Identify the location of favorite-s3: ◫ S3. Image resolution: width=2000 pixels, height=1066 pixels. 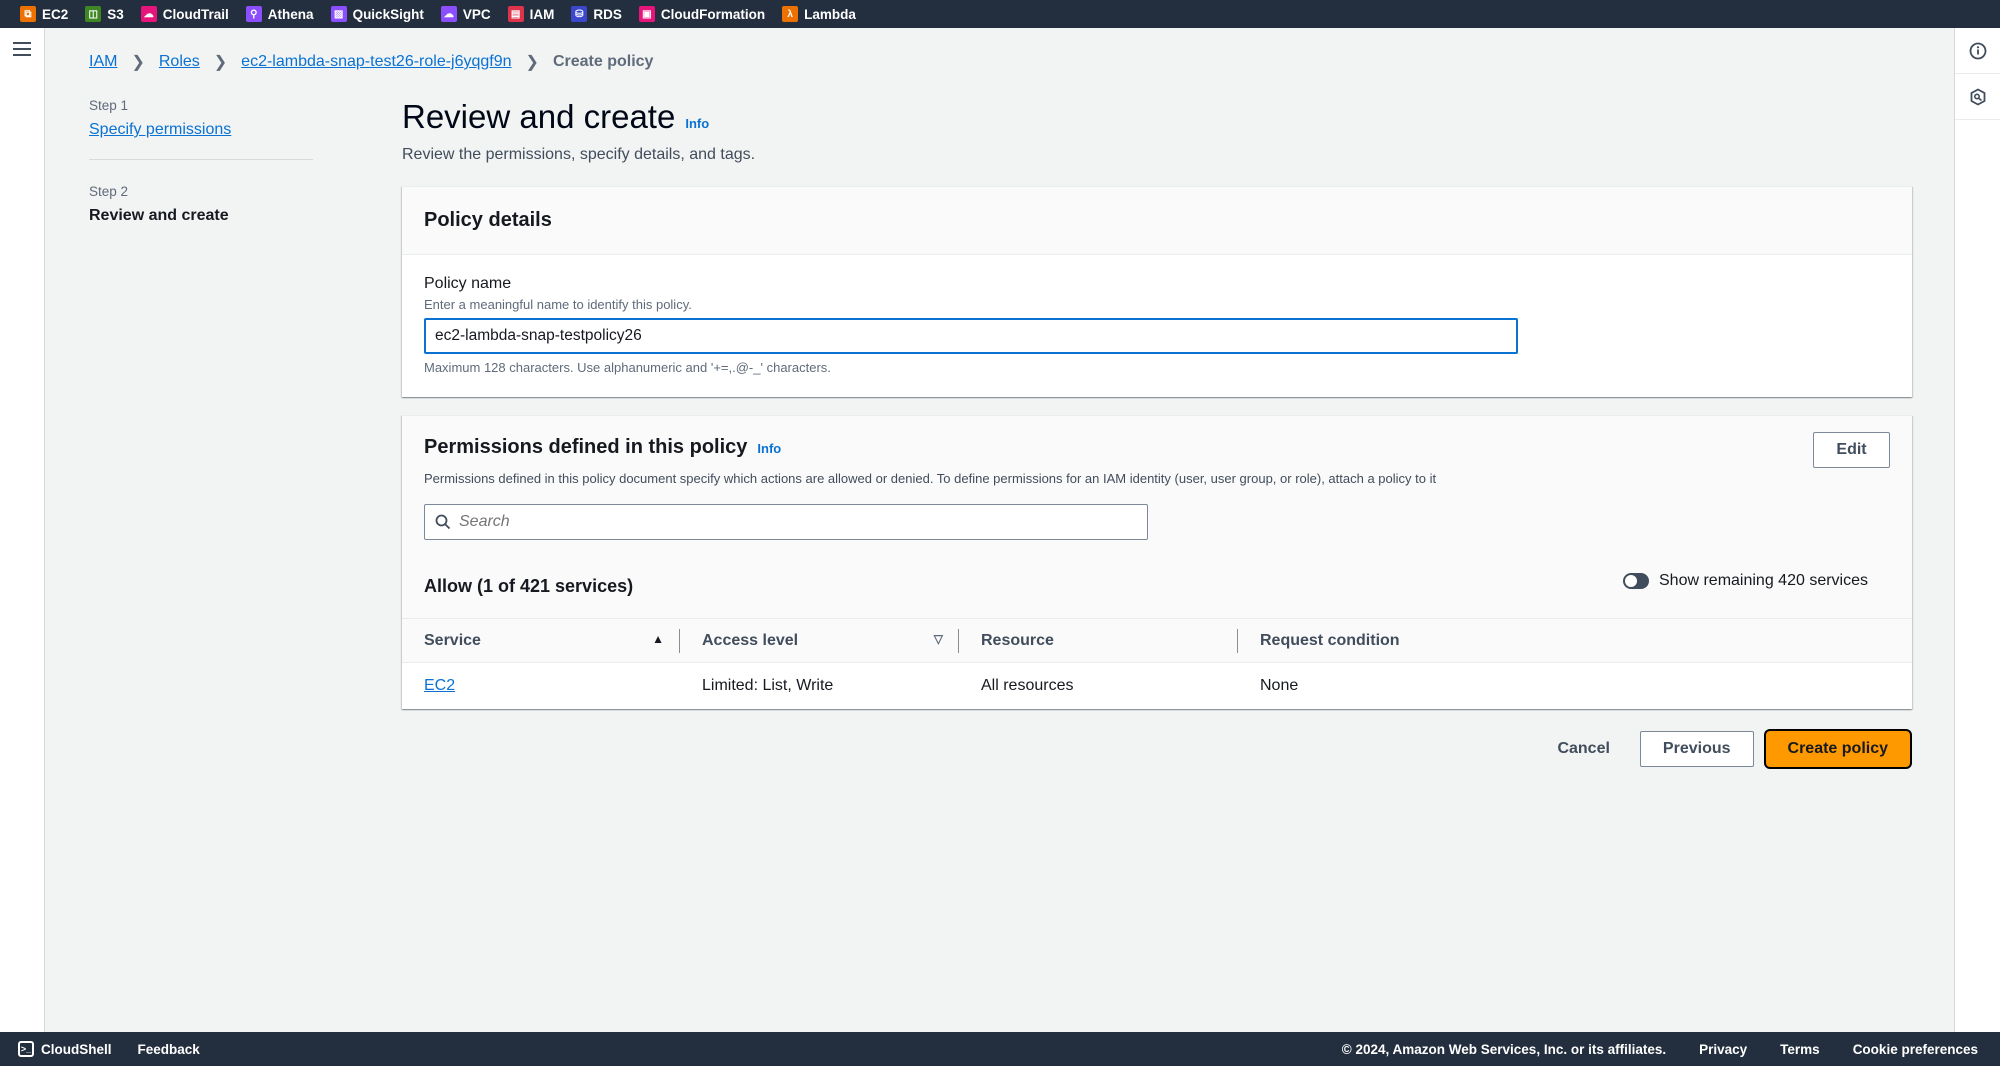
(104, 14).